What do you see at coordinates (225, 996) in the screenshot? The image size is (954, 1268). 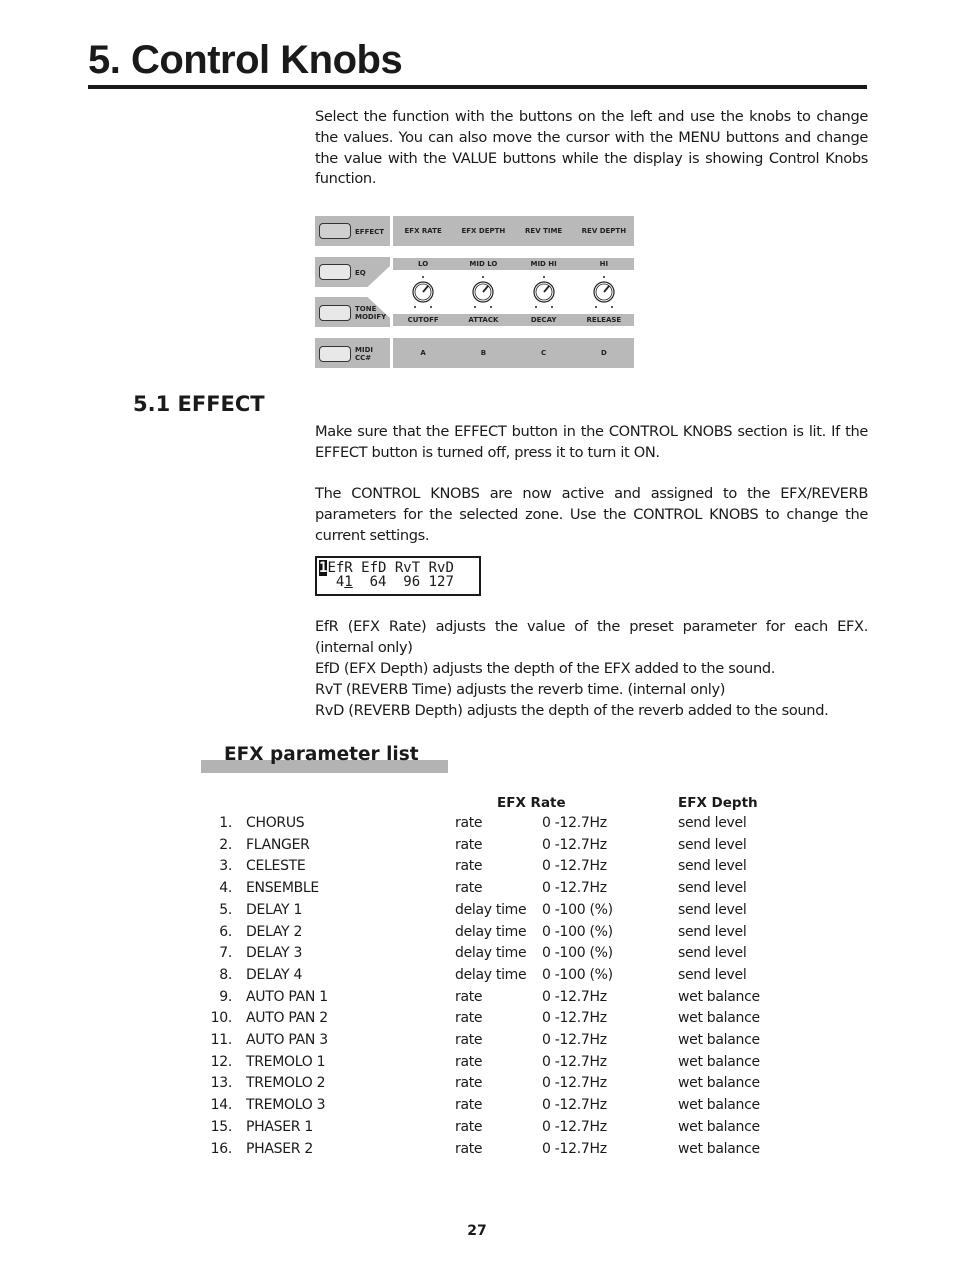 I see `row-number: 9.` at bounding box center [225, 996].